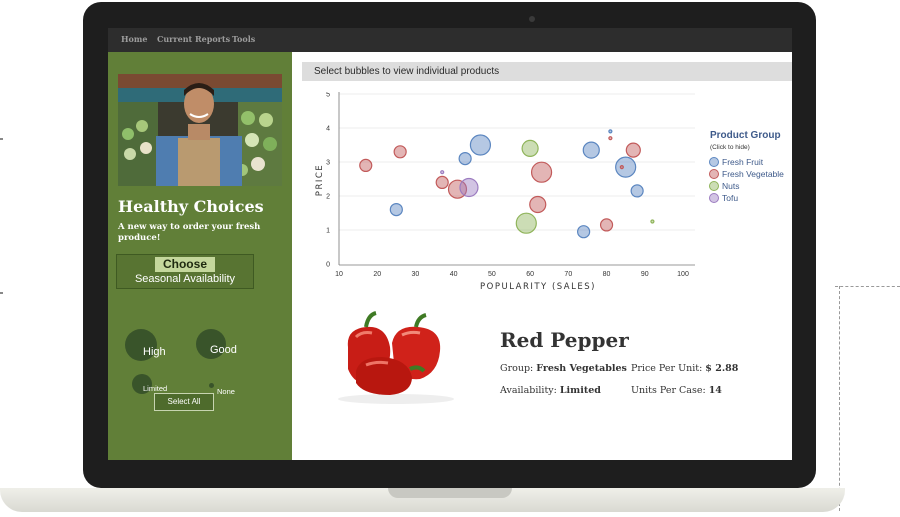  Describe the element at coordinates (396, 357) in the screenshot. I see `product-photo` at that location.